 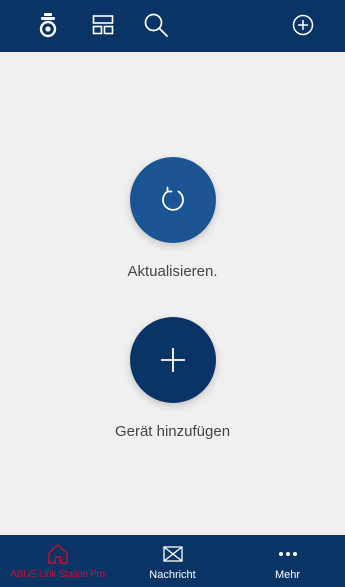 I want to click on nav-item-home: ABUS Link Station Pro, so click(x=57, y=561).